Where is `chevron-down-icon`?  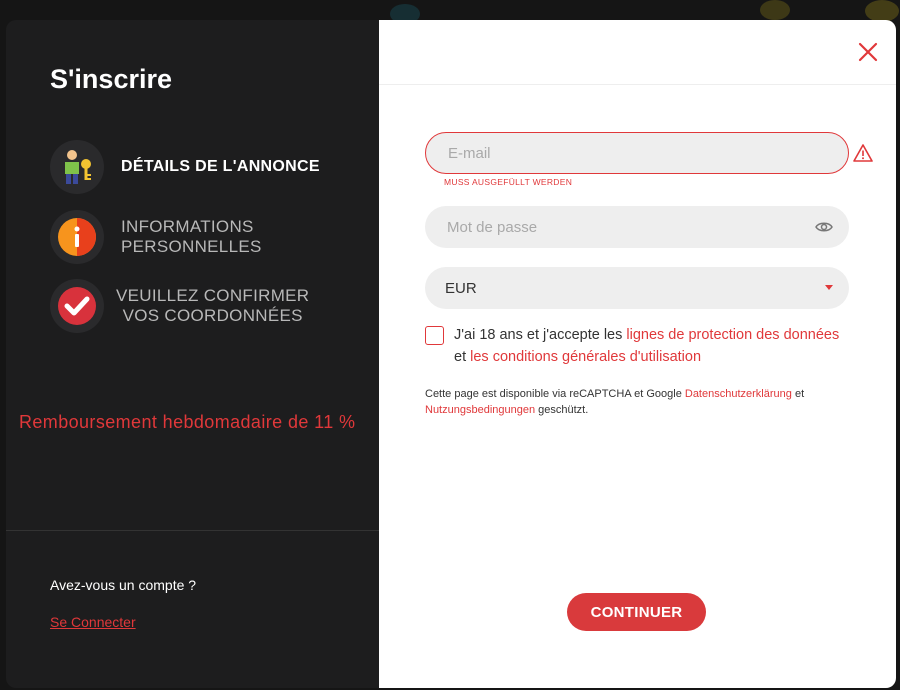 chevron-down-icon is located at coordinates (829, 287).